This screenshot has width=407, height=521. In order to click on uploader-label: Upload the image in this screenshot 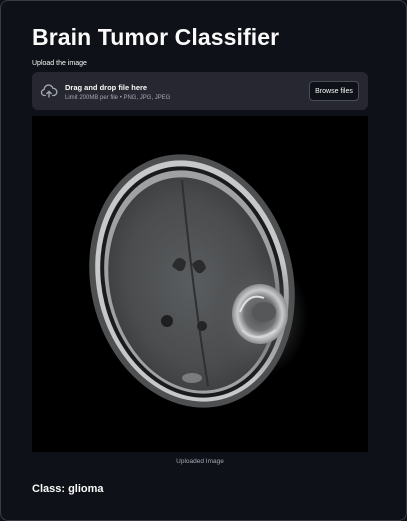, I will do `click(59, 63)`.